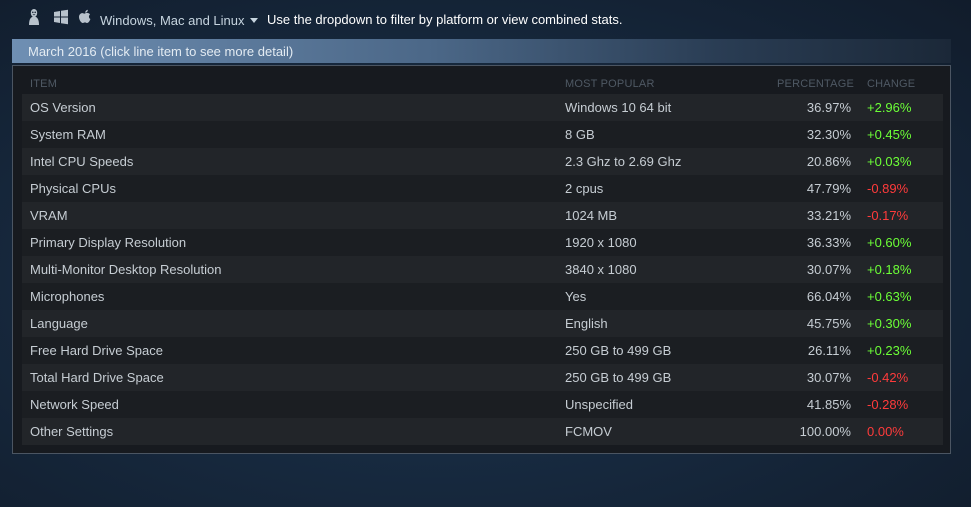 The image size is (971, 507). I want to click on row-change: +0.60%, so click(889, 242).